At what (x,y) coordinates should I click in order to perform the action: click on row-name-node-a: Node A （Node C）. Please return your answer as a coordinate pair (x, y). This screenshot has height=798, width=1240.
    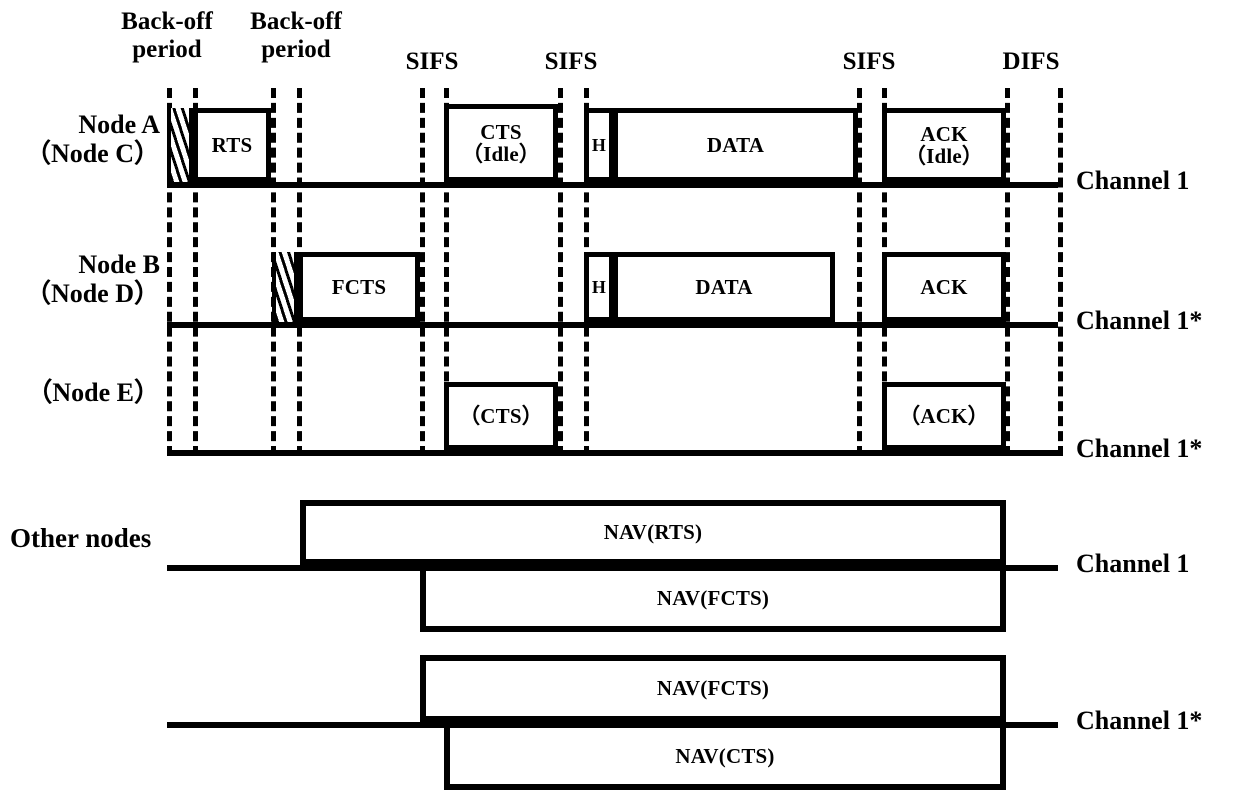
    Looking at the image, I should click on (92, 139).